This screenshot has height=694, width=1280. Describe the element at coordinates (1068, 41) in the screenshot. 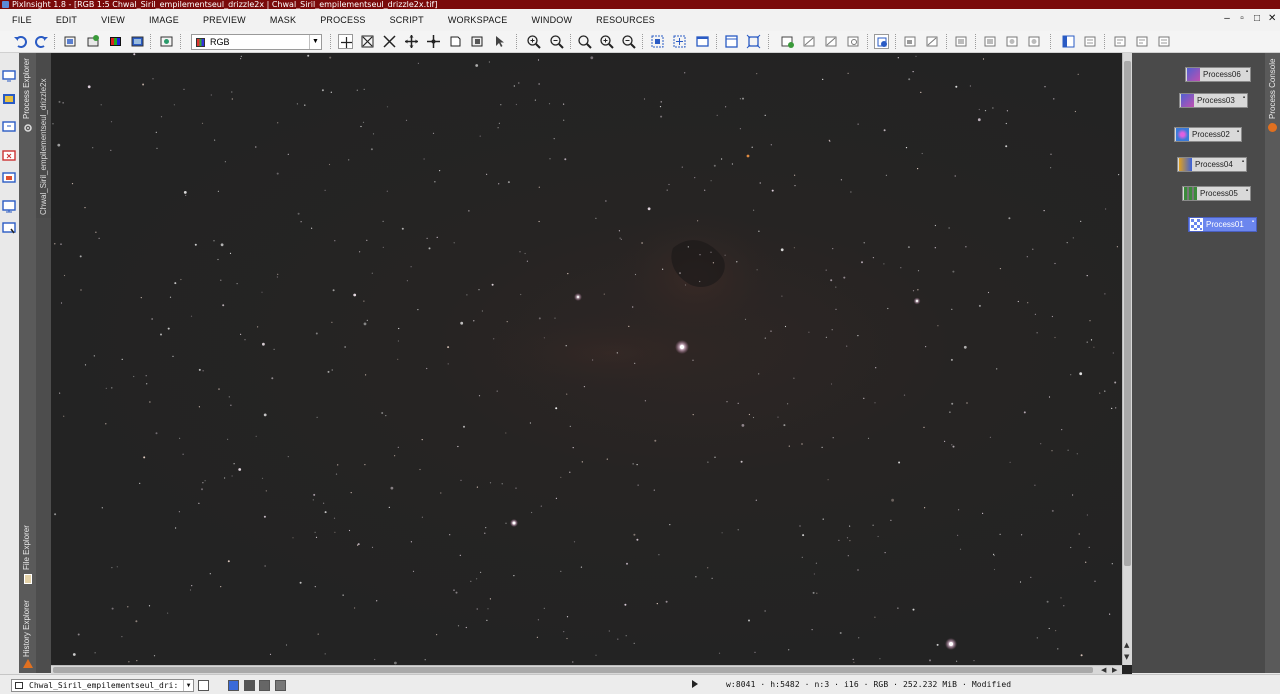

I see `layout-icon` at that location.